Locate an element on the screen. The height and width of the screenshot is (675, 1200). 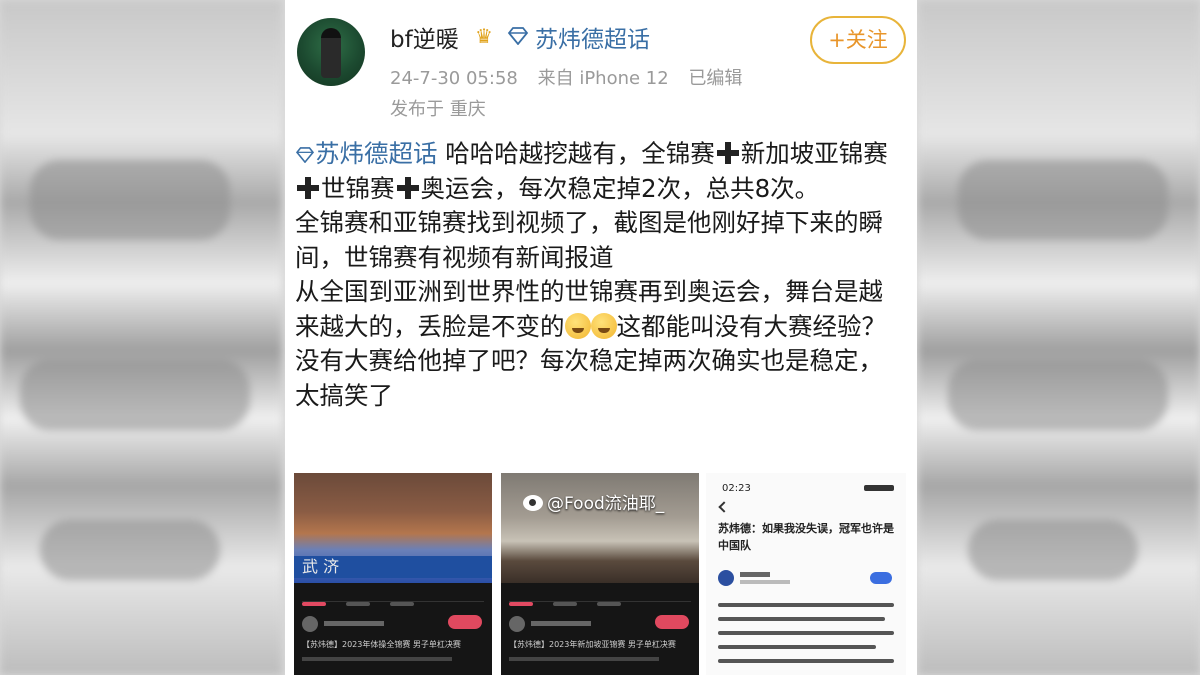
follow-button: +关注 is located at coordinates (858, 40).